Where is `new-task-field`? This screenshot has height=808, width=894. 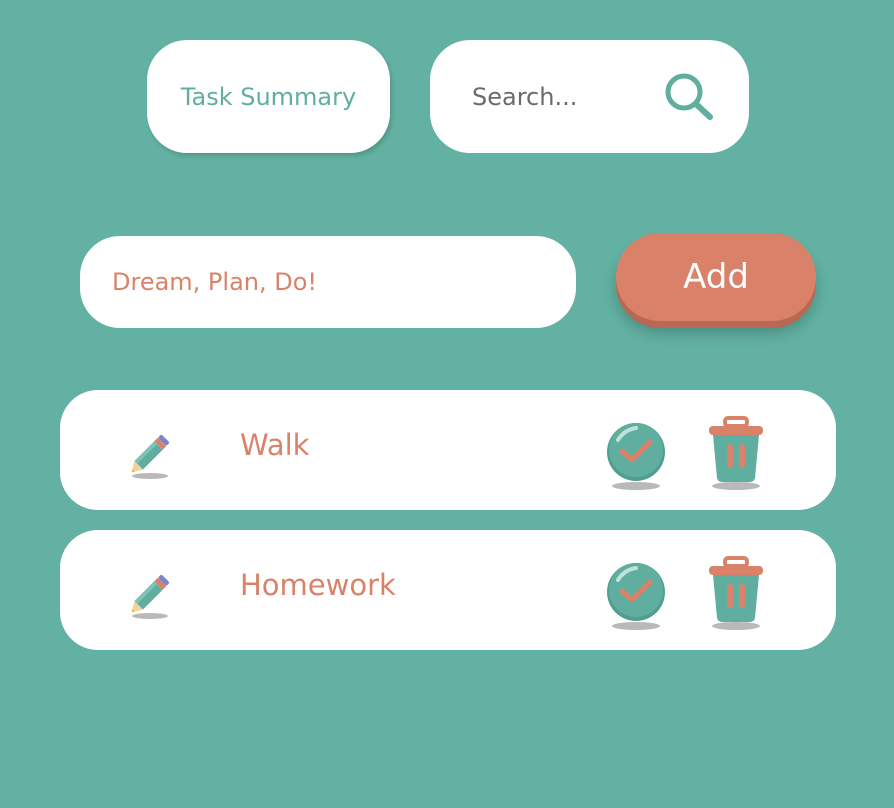
new-task-field is located at coordinates (328, 282).